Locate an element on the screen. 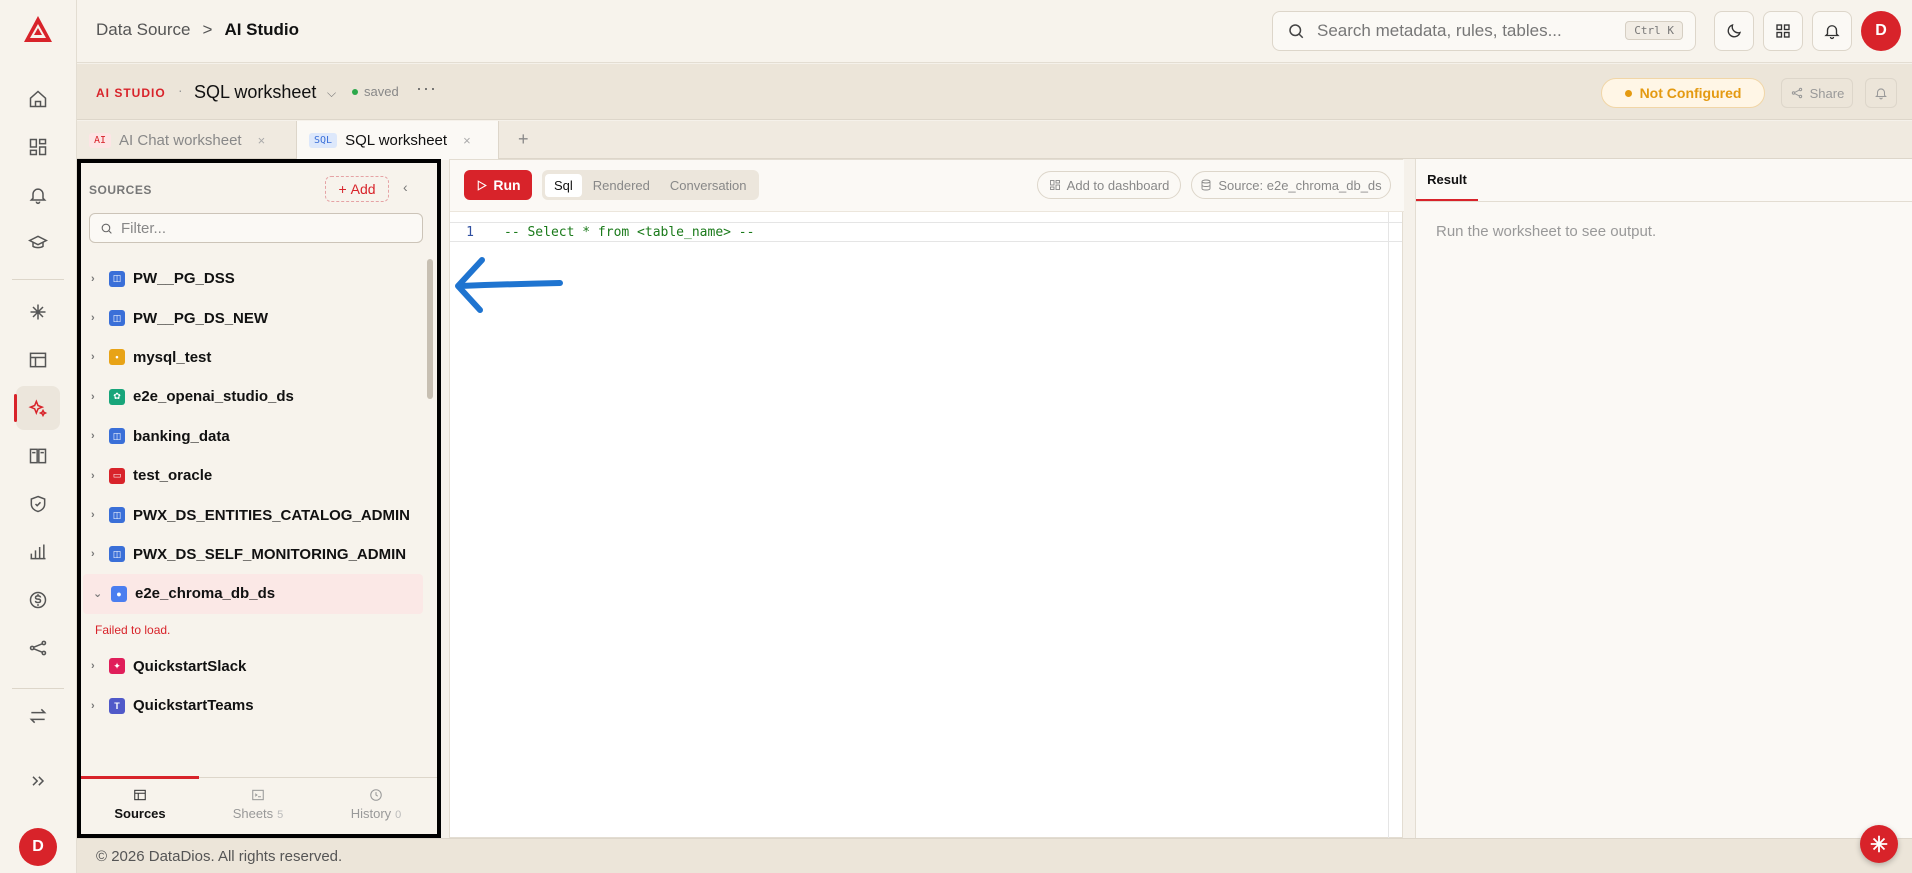 The width and height of the screenshot is (1912, 873). view-mode-toggle: Sql Rendered Conversation is located at coordinates (650, 185).